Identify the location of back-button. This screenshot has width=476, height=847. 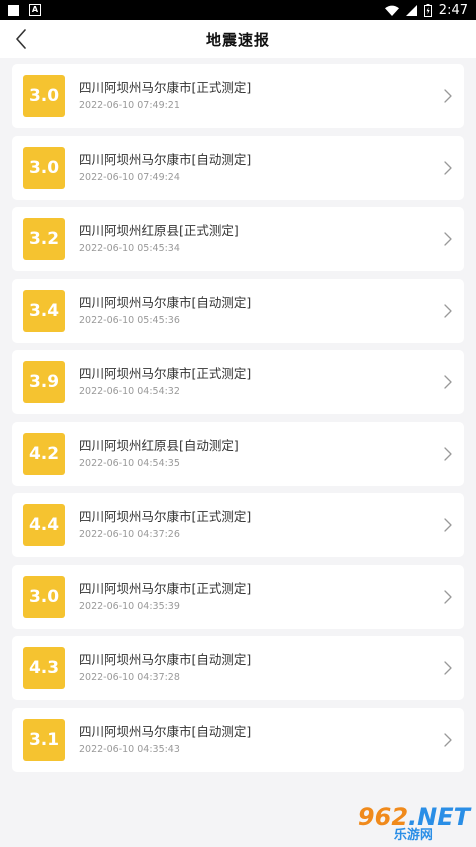
(21, 39).